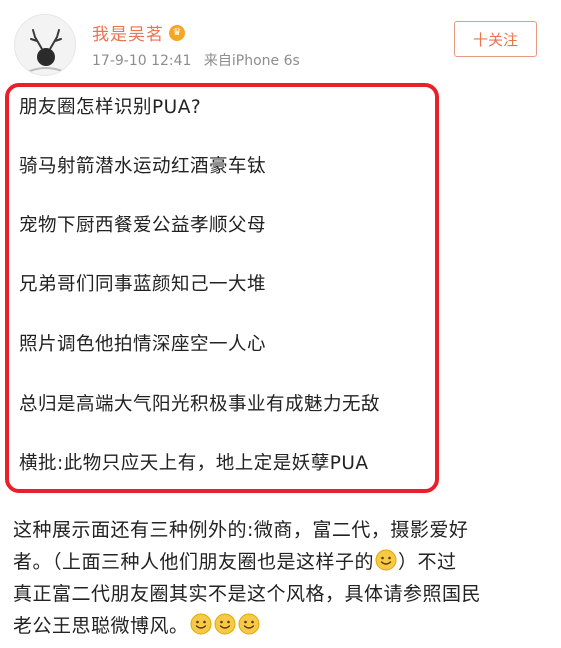 This screenshot has width=561, height=648. Describe the element at coordinates (247, 594) in the screenshot. I see `comment-line: 真正富二代朋友圈其实不是这个风格，具体请参照国民` at that location.